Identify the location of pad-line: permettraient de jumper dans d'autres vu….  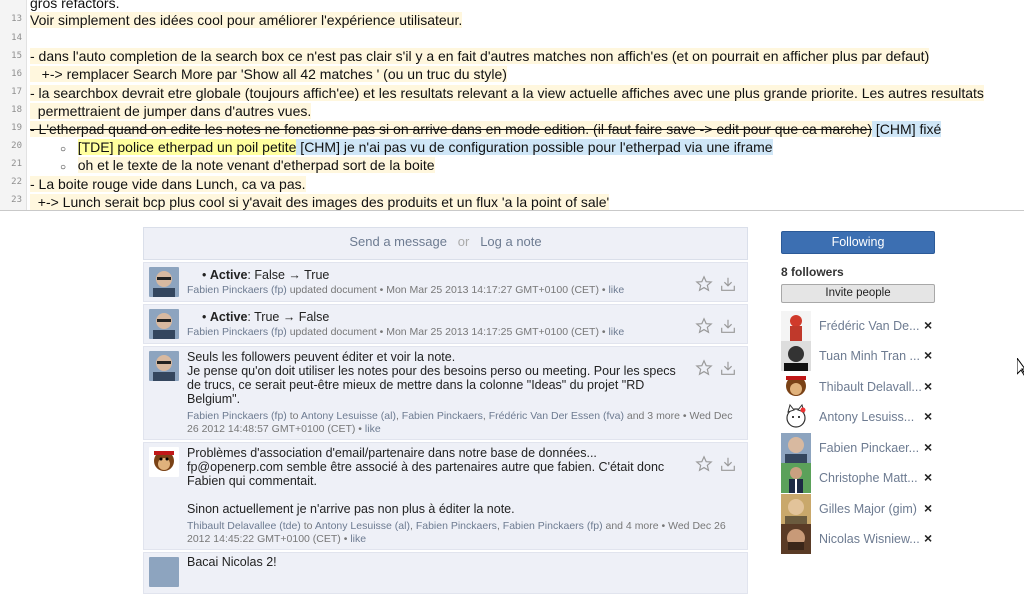
(527, 111).